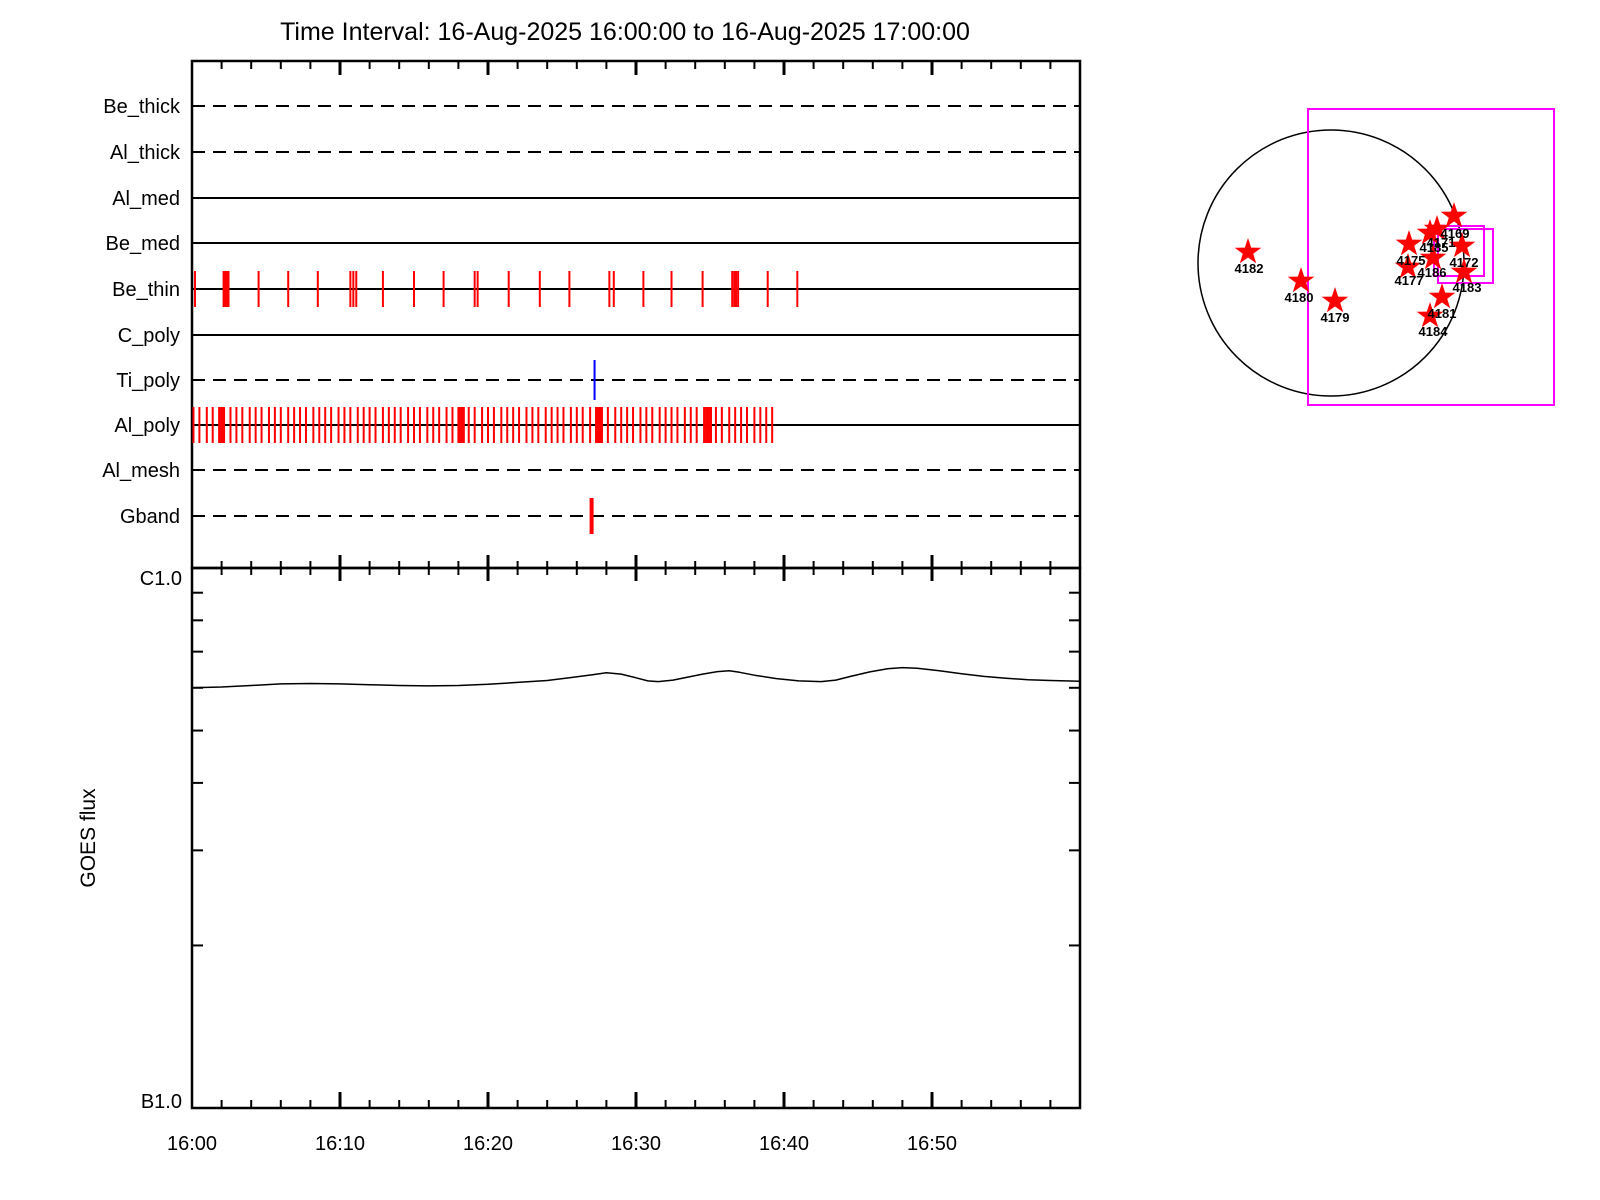  Describe the element at coordinates (1335, 317) in the screenshot. I see `ar-label-4179: 4179` at that location.